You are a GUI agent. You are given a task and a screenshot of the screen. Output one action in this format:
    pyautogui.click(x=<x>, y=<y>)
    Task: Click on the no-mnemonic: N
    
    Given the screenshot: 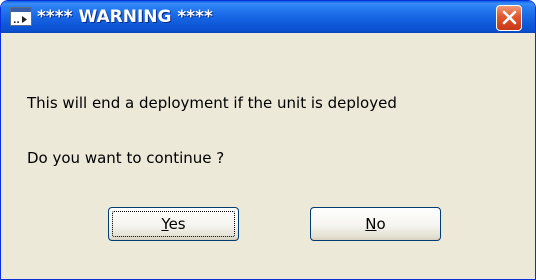 What is the action you would take?
    pyautogui.click(x=371, y=224)
    